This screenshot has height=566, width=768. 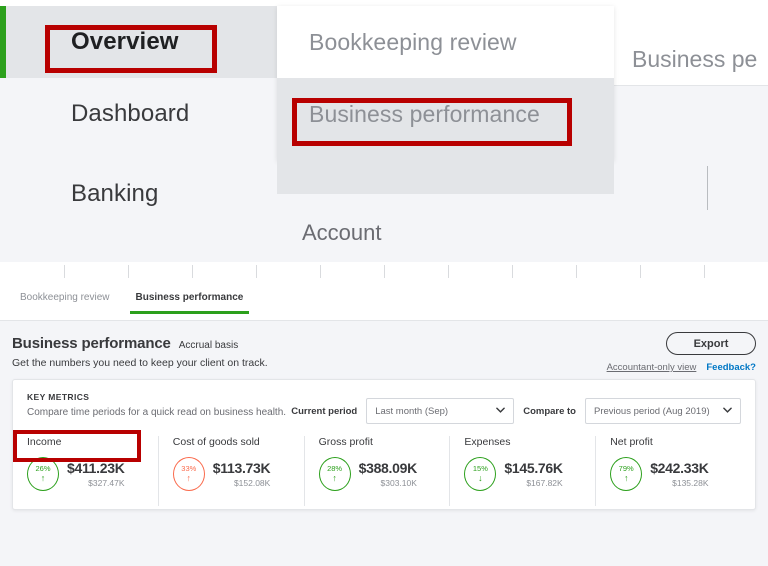 I want to click on metric-name: Cost of goods sold, so click(x=216, y=442).